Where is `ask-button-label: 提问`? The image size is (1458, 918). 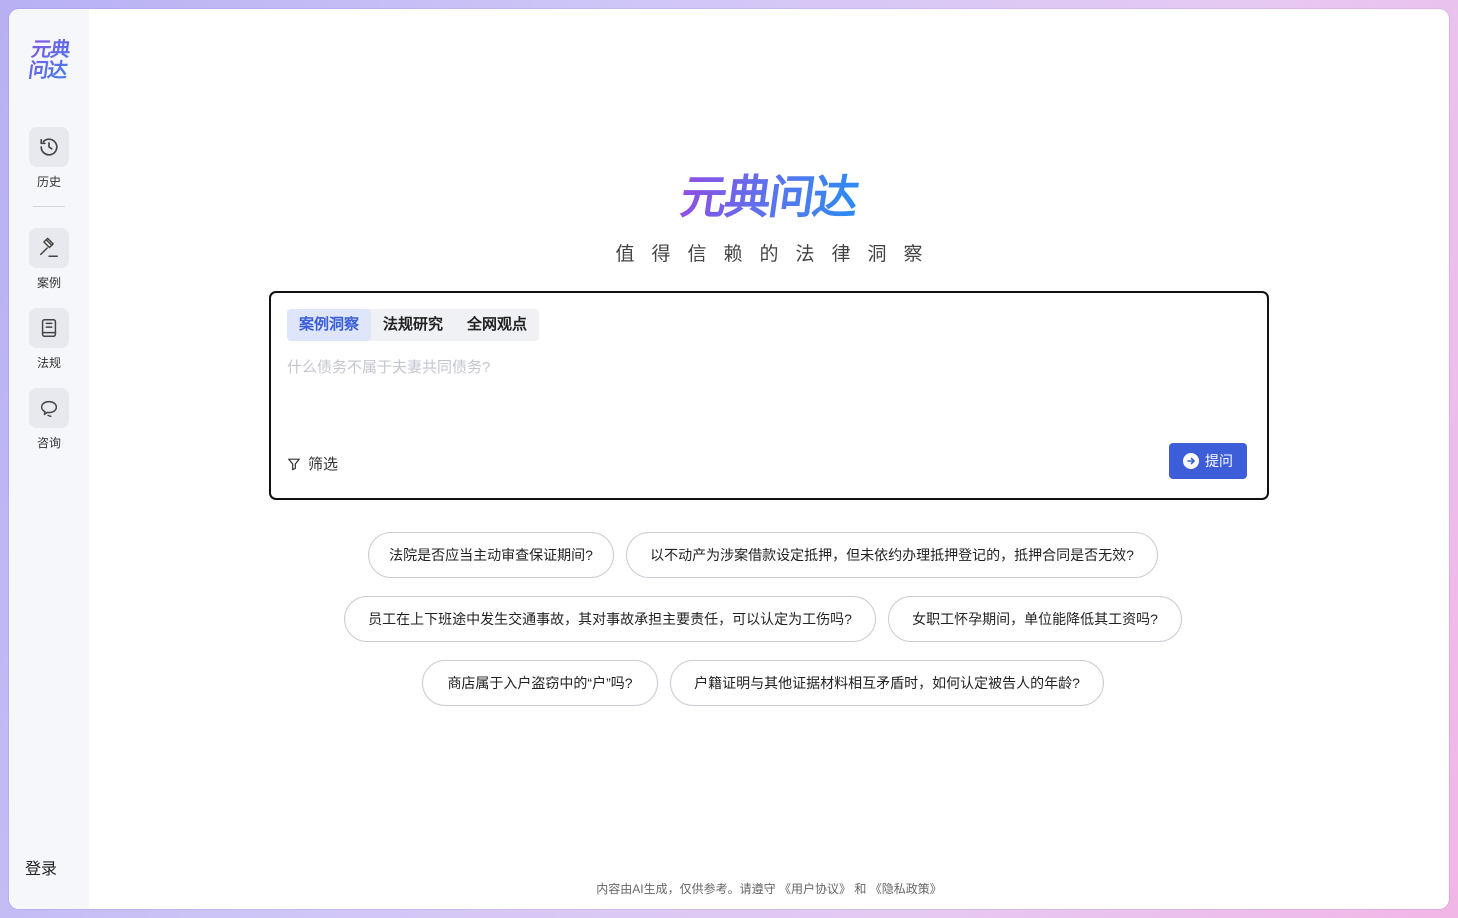 ask-button-label: 提问 is located at coordinates (1219, 461).